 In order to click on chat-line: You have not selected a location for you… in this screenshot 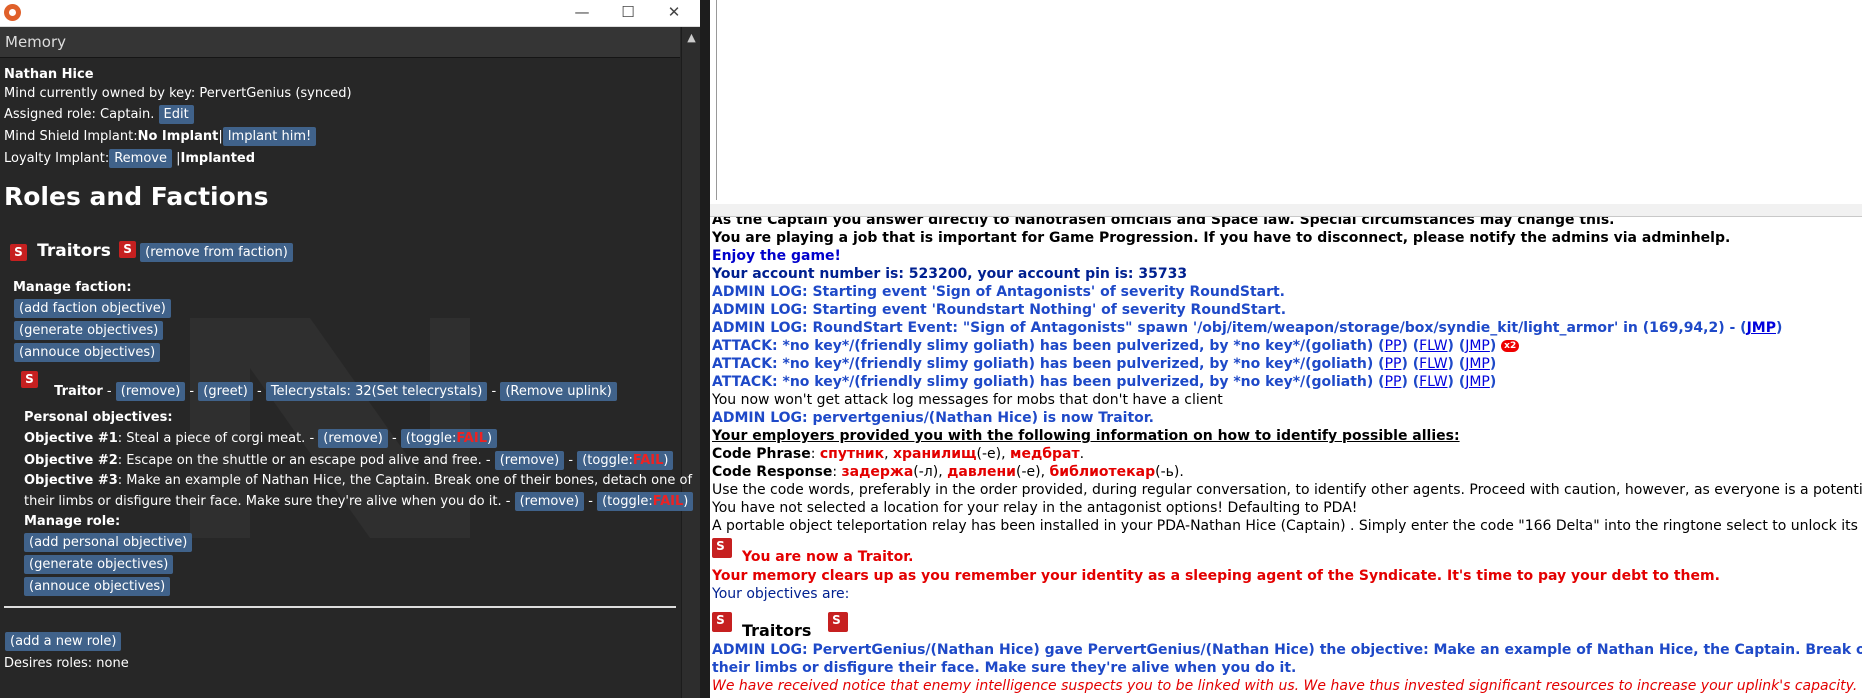, I will do `click(1035, 508)`.